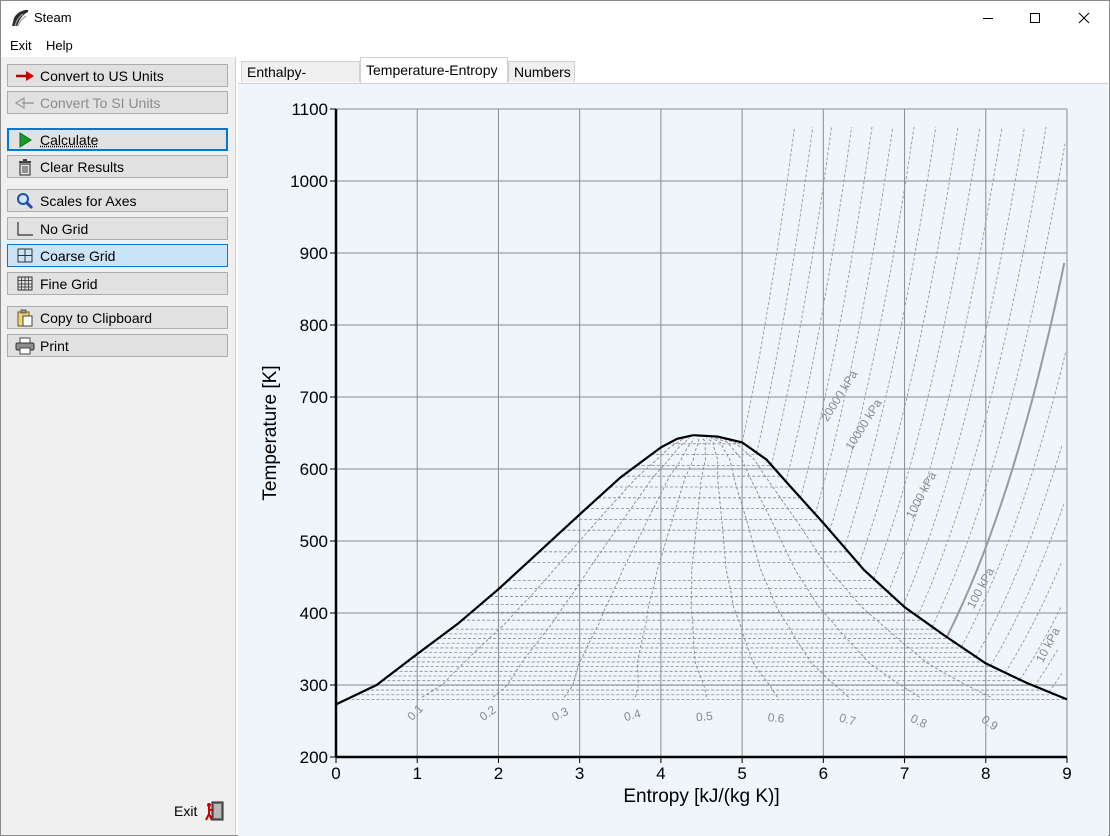  What do you see at coordinates (660, 773) in the screenshot?
I see `x-tick-label: 4` at bounding box center [660, 773].